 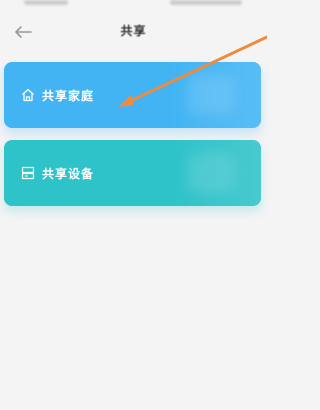 What do you see at coordinates (132, 95) in the screenshot?
I see `share-home-card: 共享家庭` at bounding box center [132, 95].